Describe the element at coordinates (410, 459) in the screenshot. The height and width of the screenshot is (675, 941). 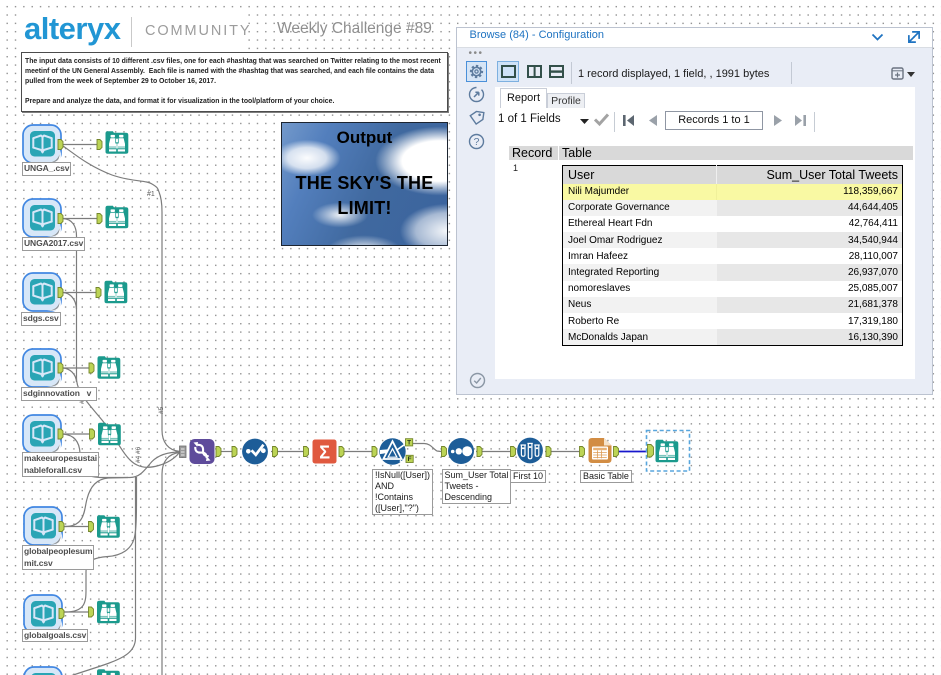
I see `svg-text: F` at that location.